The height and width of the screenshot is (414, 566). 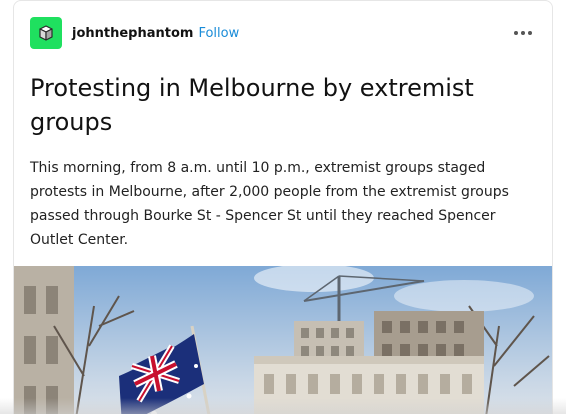 What do you see at coordinates (516, 33) in the screenshot?
I see `more-dots-icon` at bounding box center [516, 33].